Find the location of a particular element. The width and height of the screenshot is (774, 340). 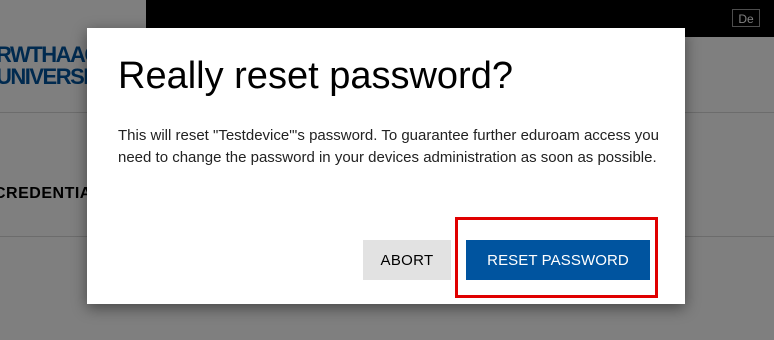

dialog-title: Really reset password? is located at coordinates (315, 76).